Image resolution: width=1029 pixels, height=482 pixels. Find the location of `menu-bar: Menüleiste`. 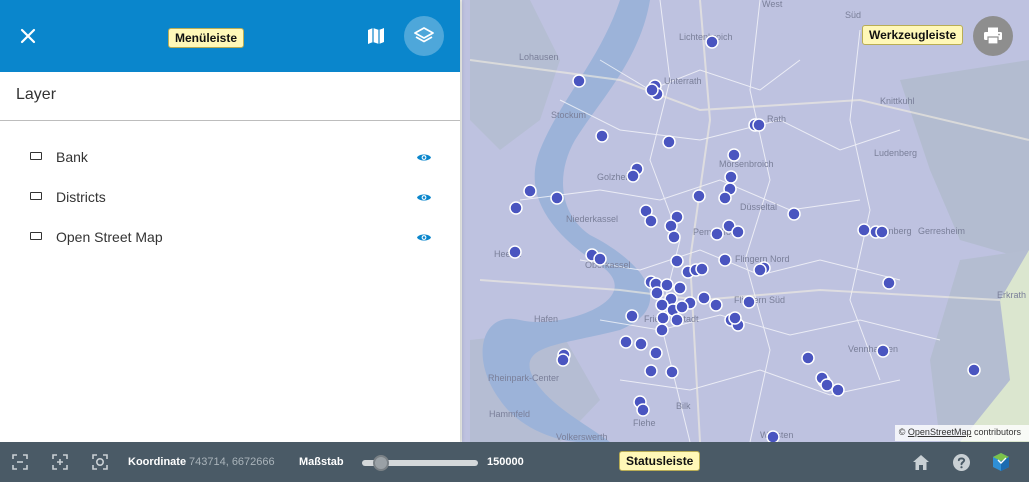

menu-bar: Menüleiste is located at coordinates (230, 36).